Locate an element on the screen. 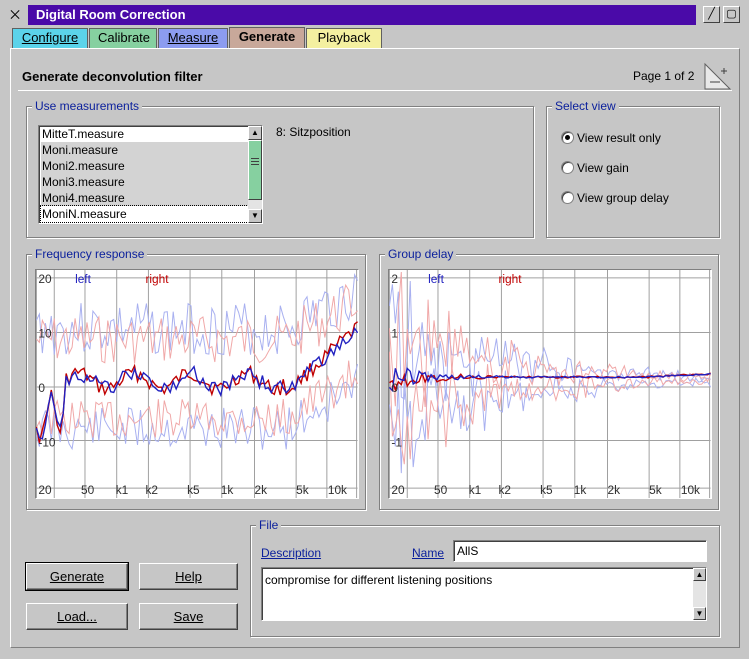 This screenshot has width=749, height=659. tab-playback: Playback is located at coordinates (344, 38).